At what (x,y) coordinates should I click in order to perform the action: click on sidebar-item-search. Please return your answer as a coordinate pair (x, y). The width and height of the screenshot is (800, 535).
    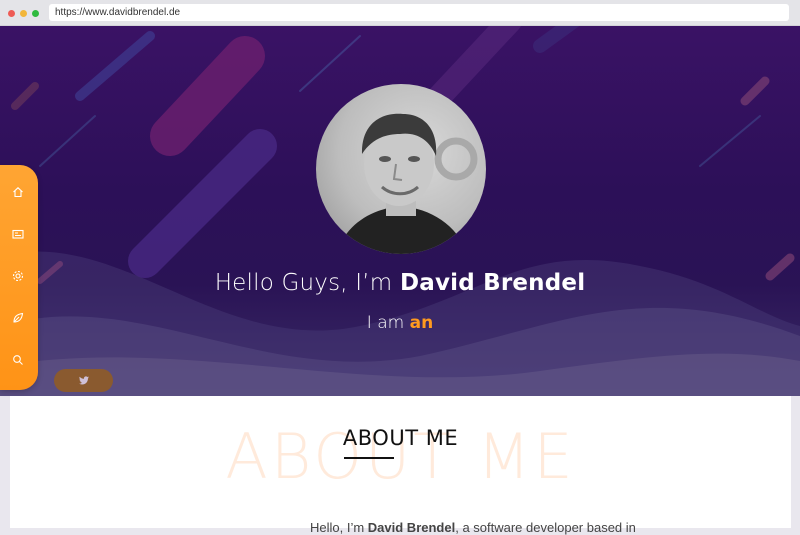
    Looking at the image, I should click on (18, 360).